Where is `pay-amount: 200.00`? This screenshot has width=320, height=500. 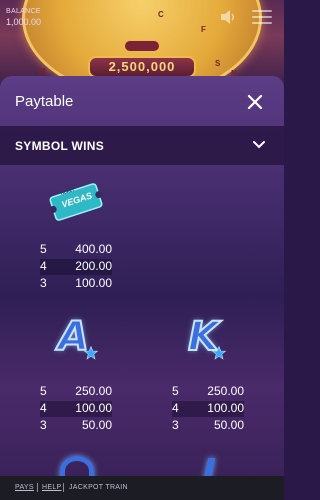 pay-amount: 200.00 is located at coordinates (93, 266).